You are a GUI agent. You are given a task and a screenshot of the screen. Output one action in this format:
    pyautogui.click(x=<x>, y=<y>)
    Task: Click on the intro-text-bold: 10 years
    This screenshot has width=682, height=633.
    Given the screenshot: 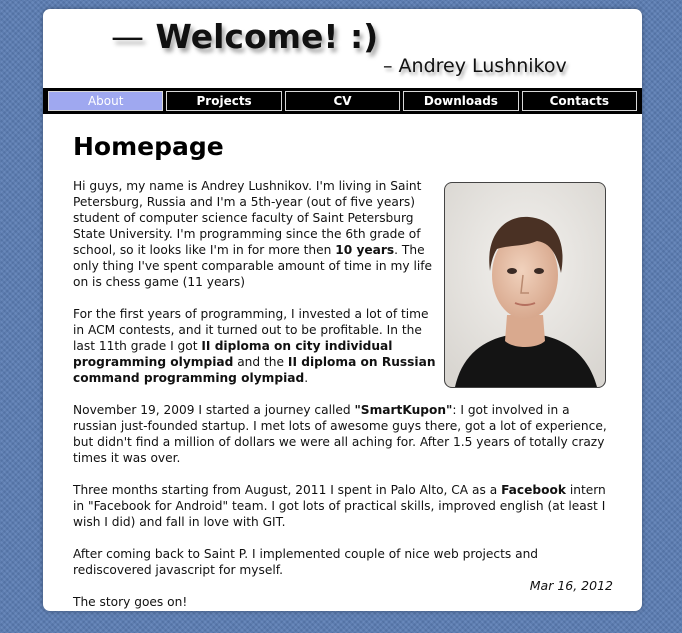 What is the action you would take?
    pyautogui.click(x=365, y=250)
    